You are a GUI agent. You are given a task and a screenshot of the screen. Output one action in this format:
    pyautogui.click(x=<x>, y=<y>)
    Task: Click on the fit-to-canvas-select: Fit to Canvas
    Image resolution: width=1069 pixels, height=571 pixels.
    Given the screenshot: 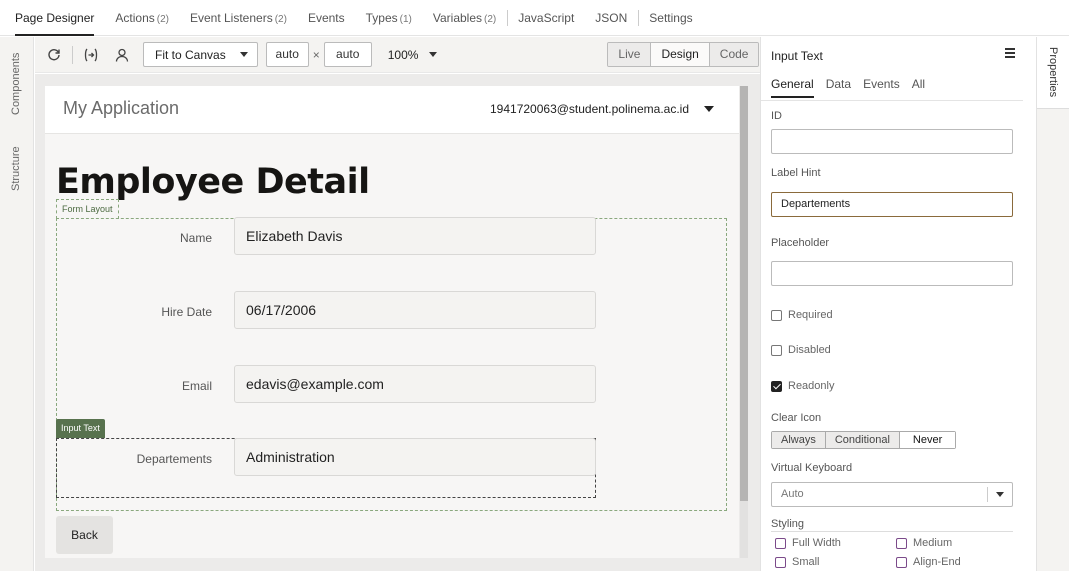 What is the action you would take?
    pyautogui.click(x=200, y=54)
    